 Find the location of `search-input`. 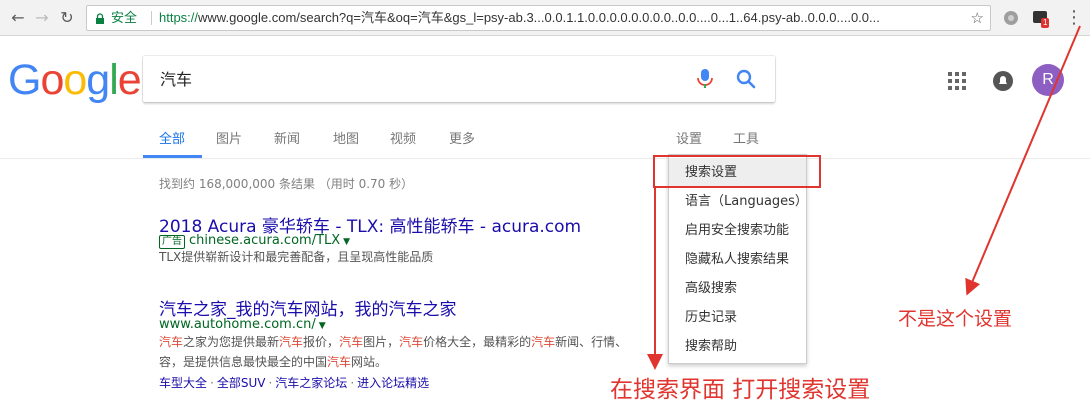

search-input is located at coordinates (410, 77).